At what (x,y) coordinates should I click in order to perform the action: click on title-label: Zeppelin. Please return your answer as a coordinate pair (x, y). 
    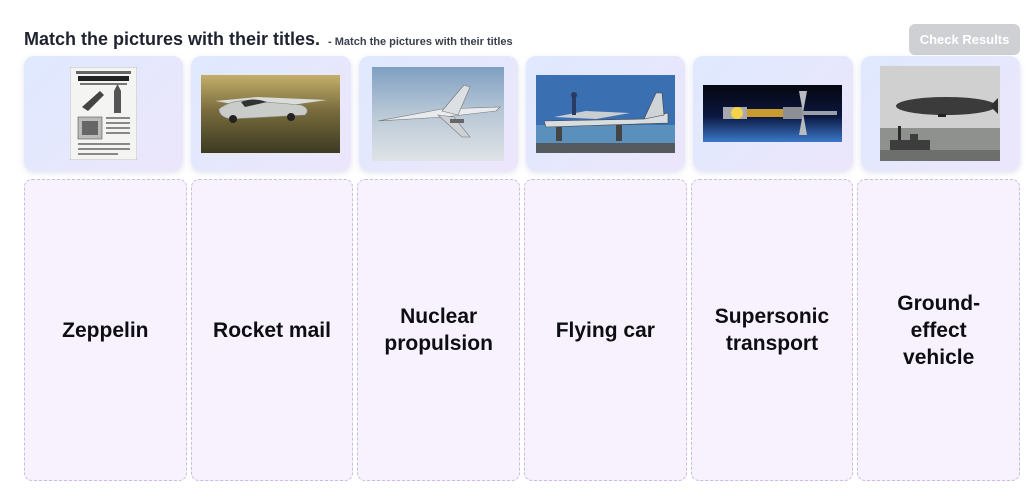
    Looking at the image, I should click on (105, 330).